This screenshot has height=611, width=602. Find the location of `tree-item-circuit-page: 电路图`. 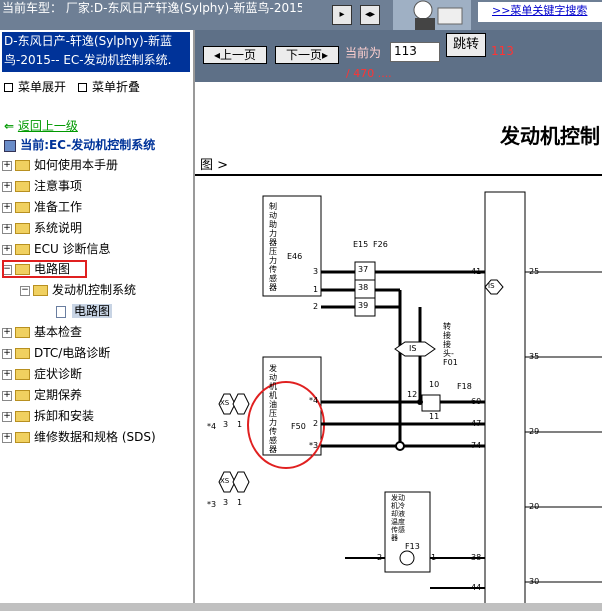

tree-item-circuit-page: 电路图 is located at coordinates (84, 311).